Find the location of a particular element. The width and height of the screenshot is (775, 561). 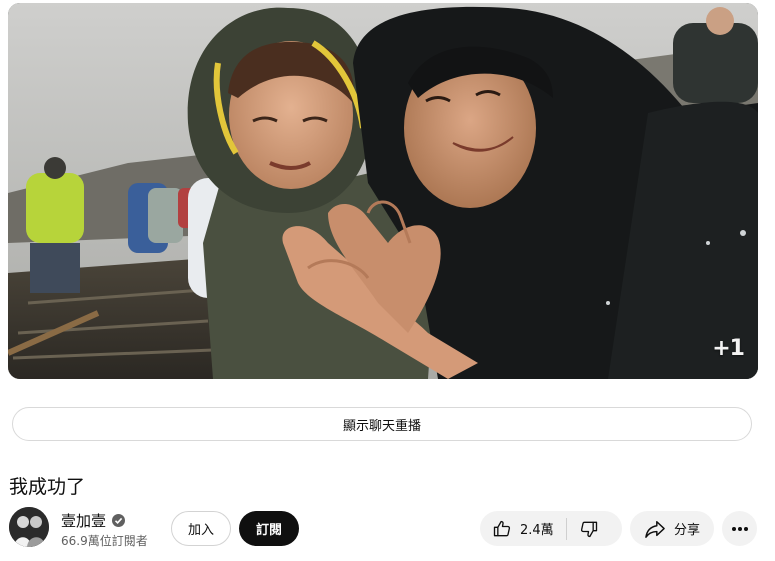

show-chat-replay-button: 顯示聊天重播 is located at coordinates (382, 424).